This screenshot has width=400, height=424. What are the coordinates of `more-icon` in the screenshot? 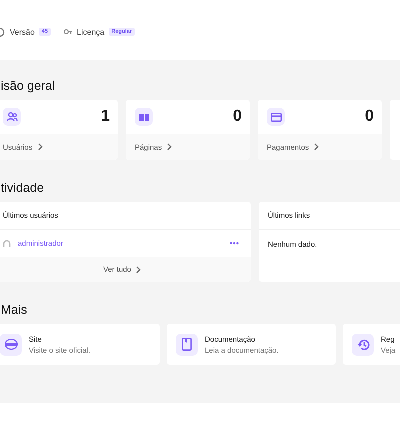 It's located at (234, 243).